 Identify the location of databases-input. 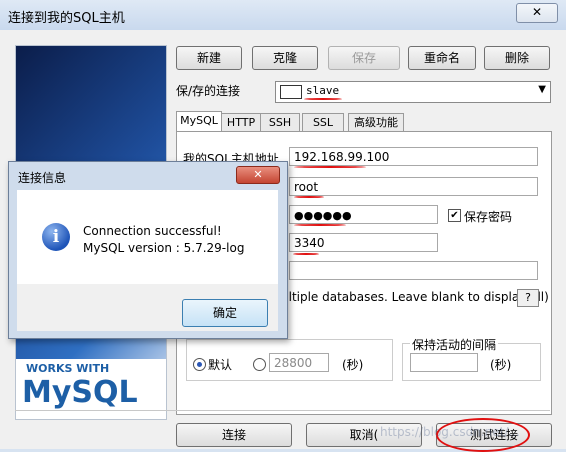
(413, 270).